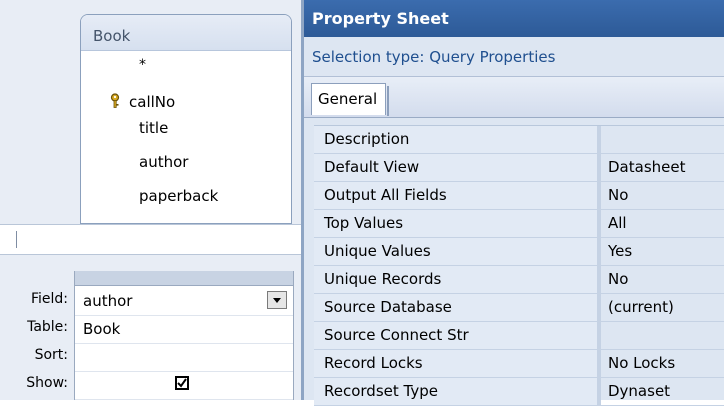 This screenshot has width=724, height=406. I want to click on property-row: Unique Values Yes, so click(519, 252).